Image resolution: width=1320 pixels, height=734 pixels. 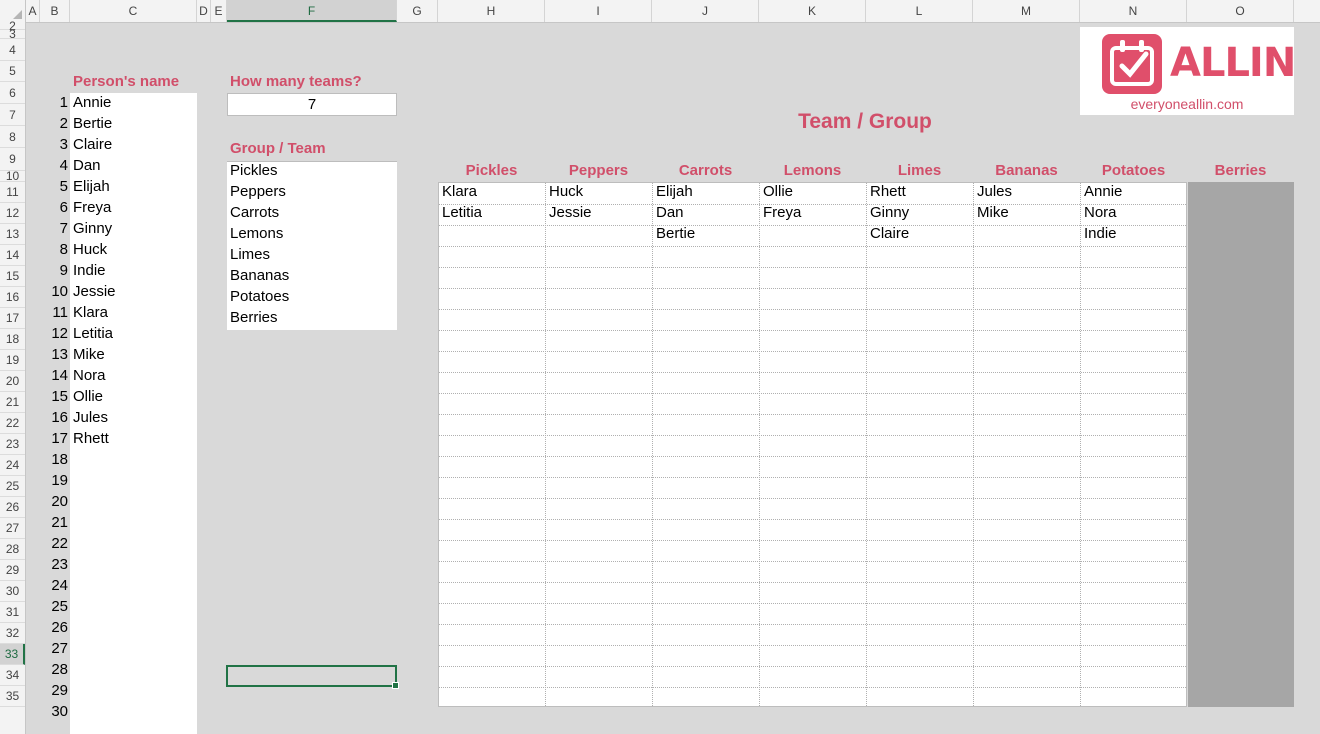 I want to click on team-member: Mike, so click(x=993, y=212).